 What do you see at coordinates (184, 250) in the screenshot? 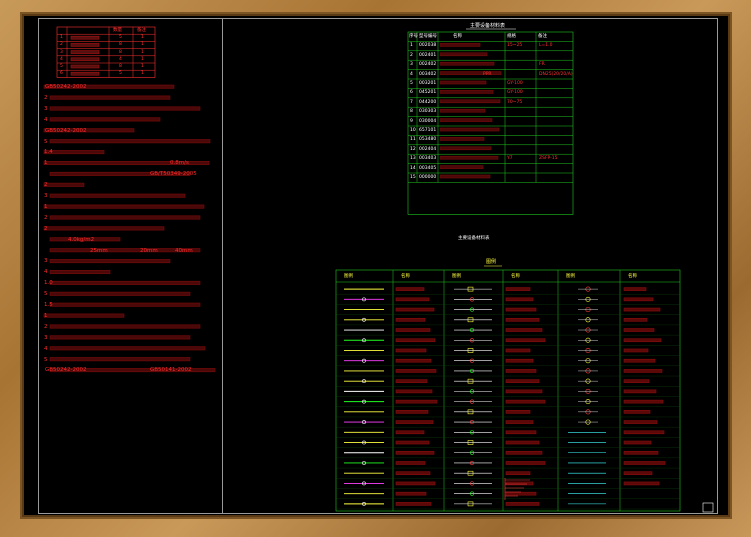
I see `note-text: 40mm` at bounding box center [184, 250].